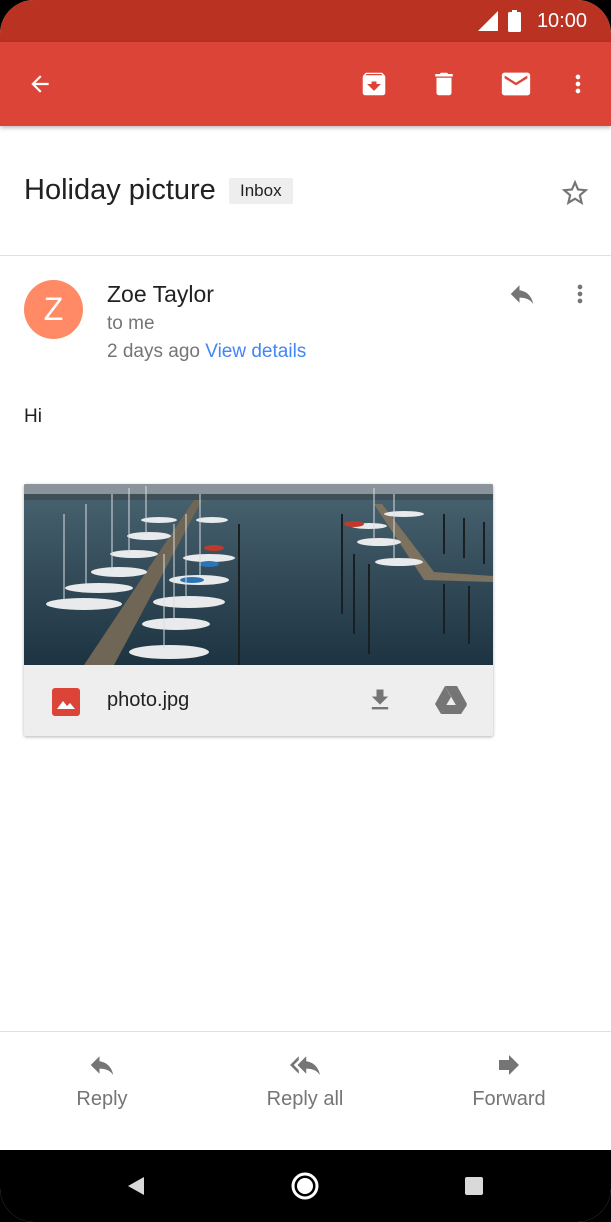 Image resolution: width=611 pixels, height=1222 pixels. I want to click on bottom-action-bar: Reply Reply all Forward, so click(305, 1090).